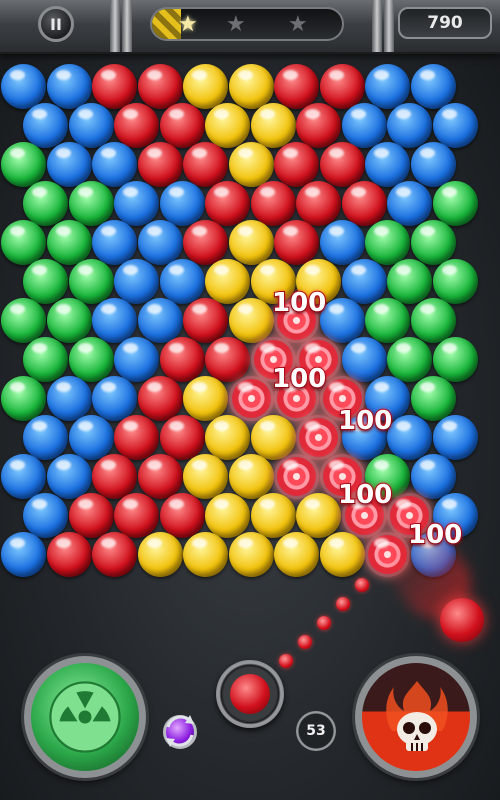 This screenshot has height=800, width=500. I want to click on swap-arrows-icon, so click(180, 731).